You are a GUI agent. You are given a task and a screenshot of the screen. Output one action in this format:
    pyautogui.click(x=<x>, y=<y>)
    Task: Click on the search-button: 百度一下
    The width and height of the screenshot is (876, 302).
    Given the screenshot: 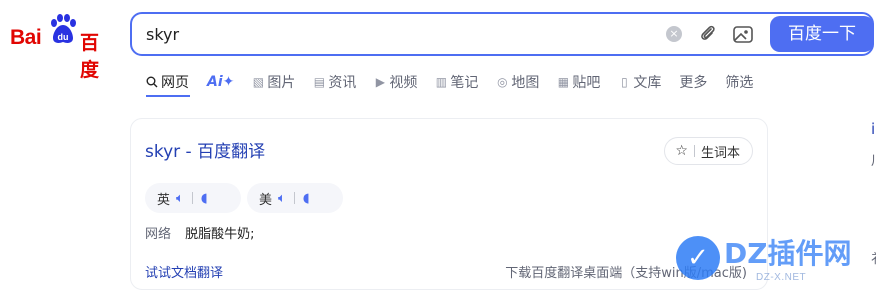 What is the action you would take?
    pyautogui.click(x=822, y=34)
    